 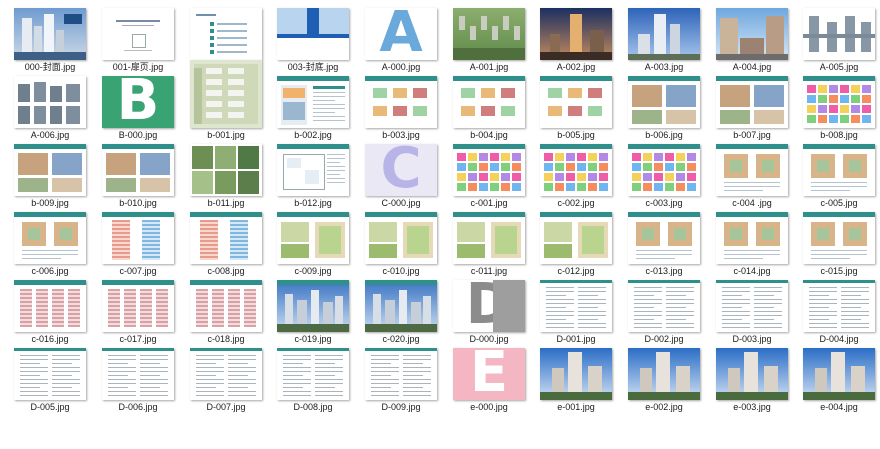 I want to click on file-name-label: c-006.jpg, so click(x=50, y=271).